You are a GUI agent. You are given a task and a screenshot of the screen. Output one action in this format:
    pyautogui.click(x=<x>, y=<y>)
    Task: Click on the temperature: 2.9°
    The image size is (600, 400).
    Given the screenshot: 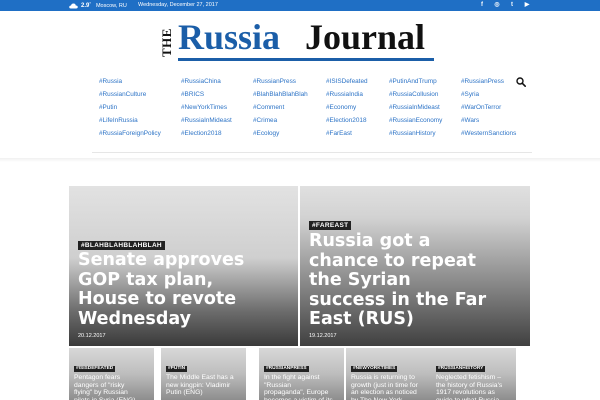 What is the action you would take?
    pyautogui.click(x=86, y=4)
    